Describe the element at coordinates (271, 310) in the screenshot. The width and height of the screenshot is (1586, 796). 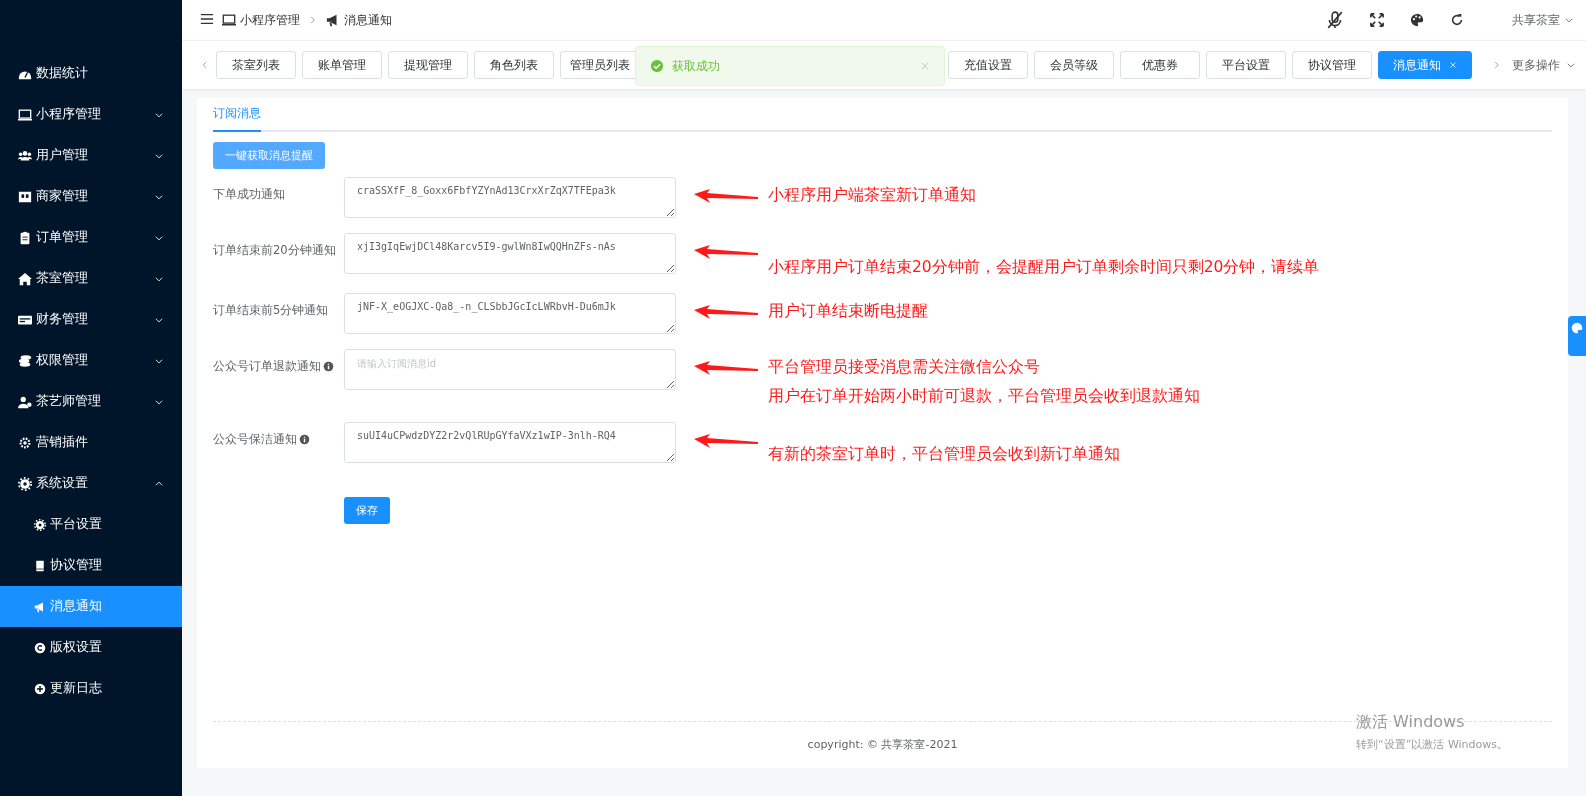
I see `field-label: 订单结束前5分钟通知` at that location.